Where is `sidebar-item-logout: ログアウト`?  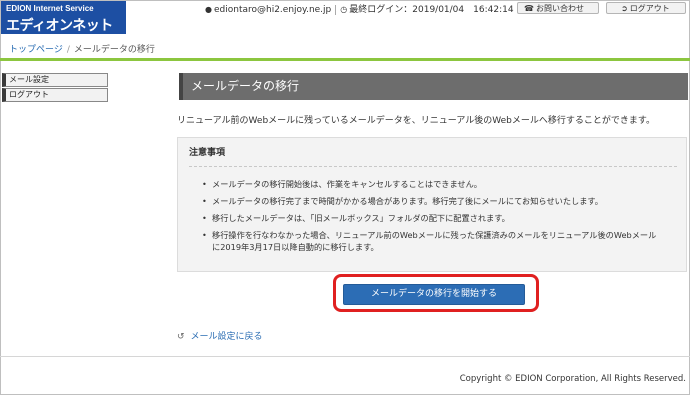
sidebar-item-logout: ログアウト is located at coordinates (55, 95).